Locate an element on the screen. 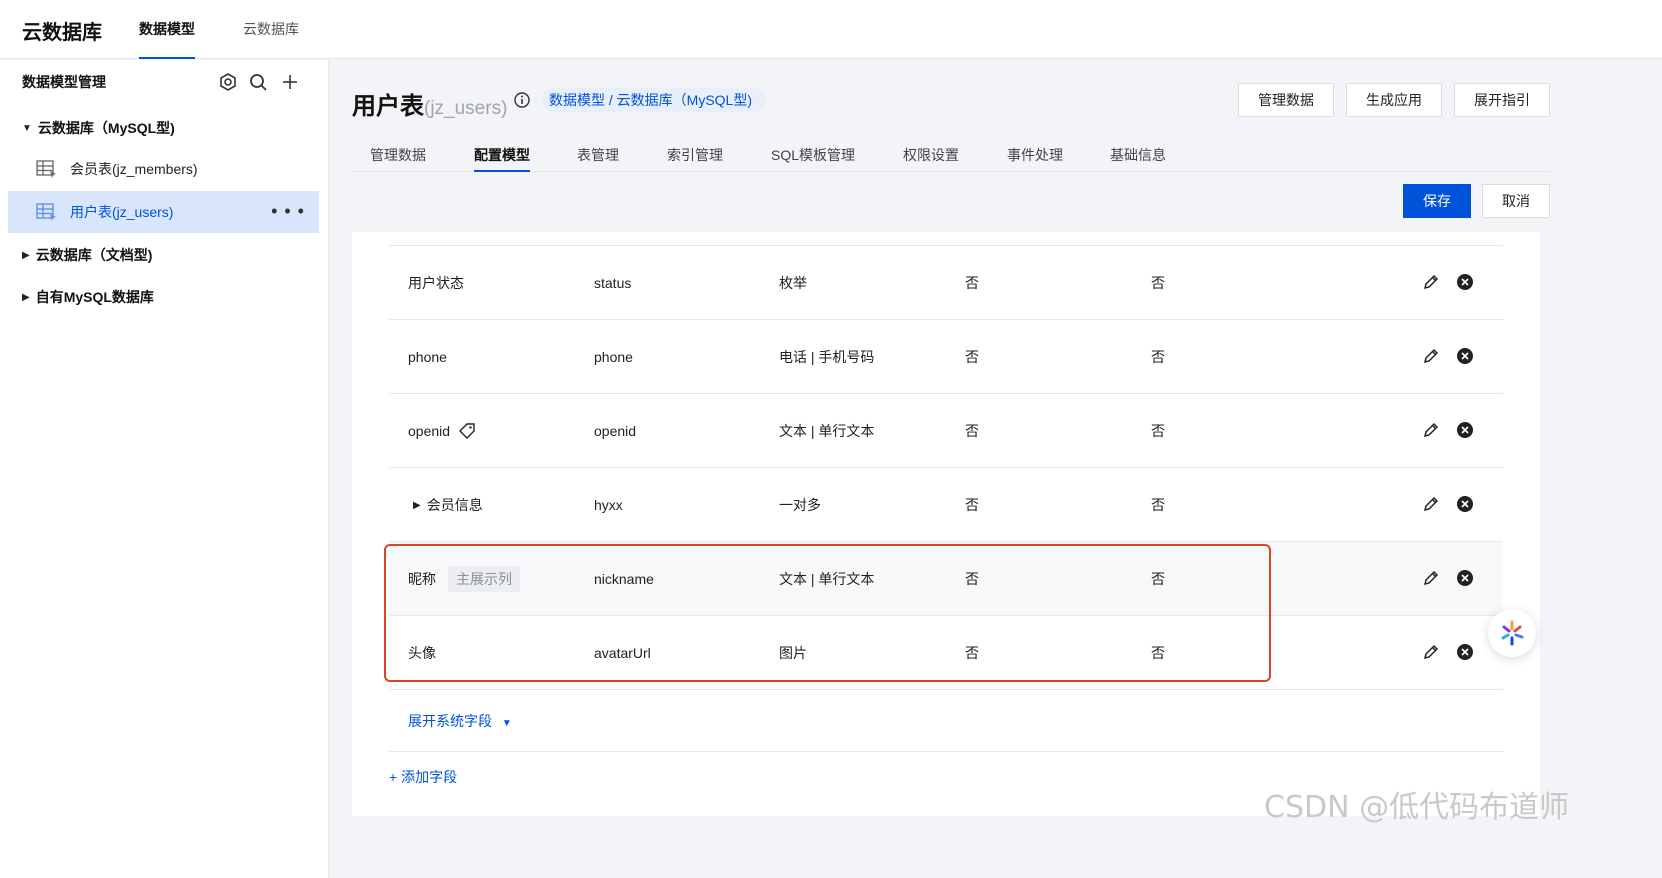 This screenshot has height=878, width=1662. tab-config-model: 配置模型 is located at coordinates (502, 158).